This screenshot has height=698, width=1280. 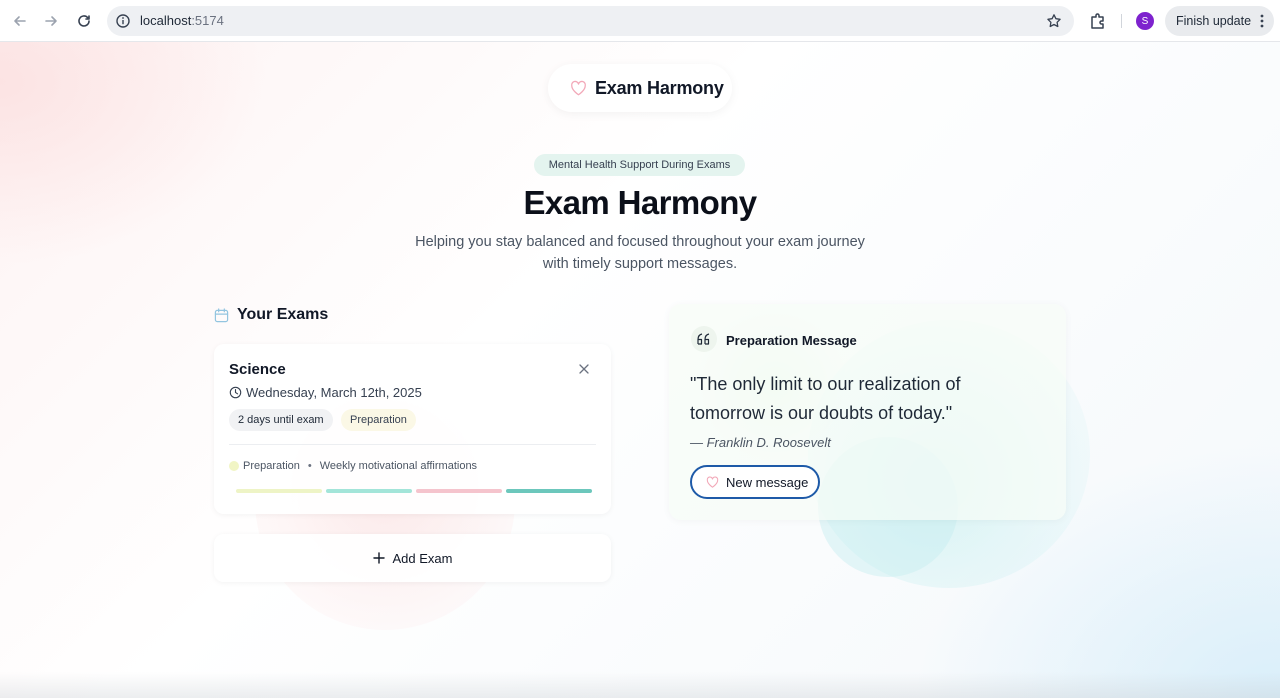 What do you see at coordinates (659, 87) in the screenshot?
I see `brand-name: Exam Harmony` at bounding box center [659, 87].